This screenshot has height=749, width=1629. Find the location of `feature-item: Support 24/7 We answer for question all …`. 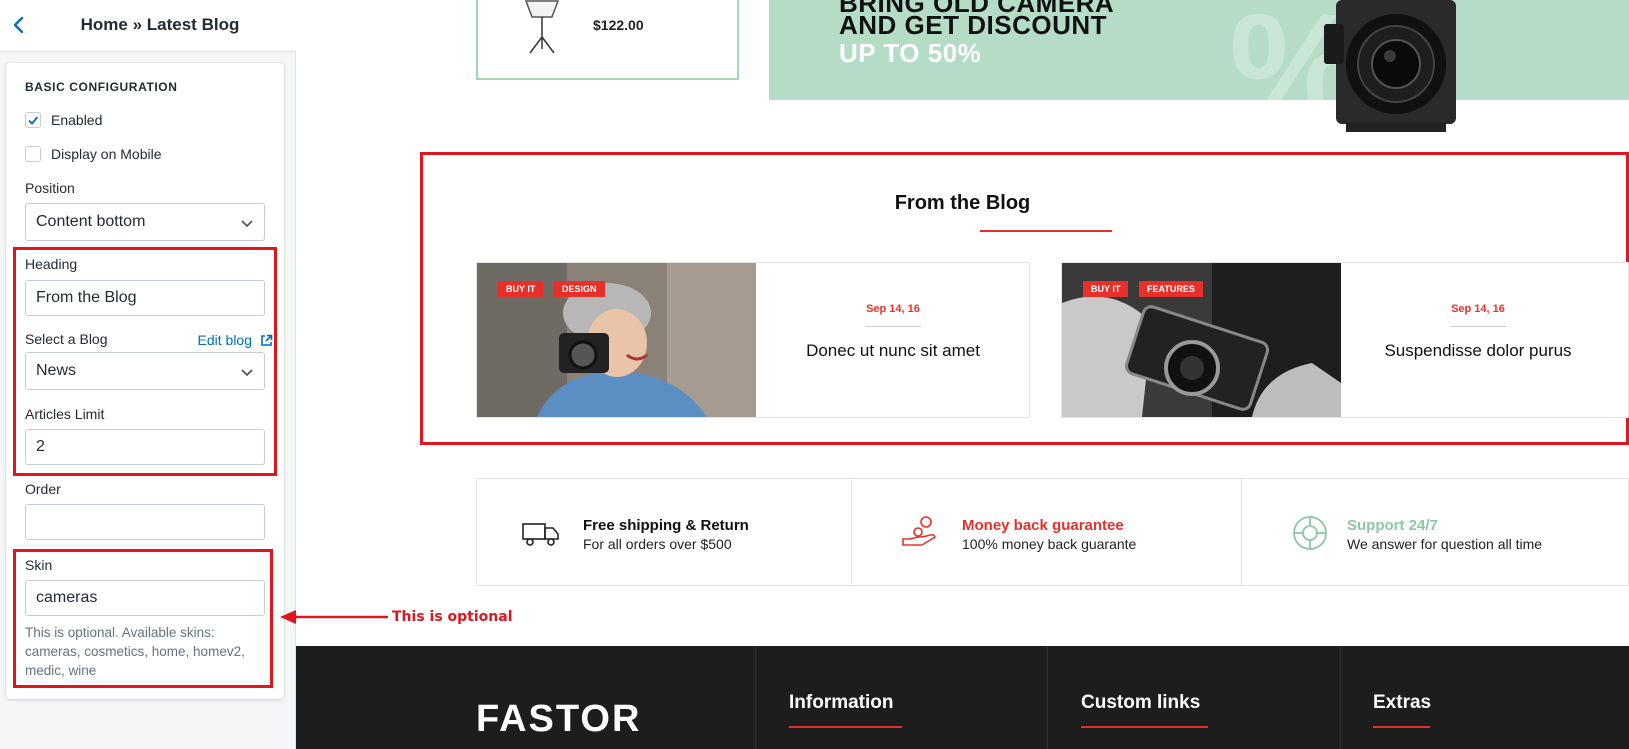

feature-item: Support 24/7 We answer for question all … is located at coordinates (1435, 532).